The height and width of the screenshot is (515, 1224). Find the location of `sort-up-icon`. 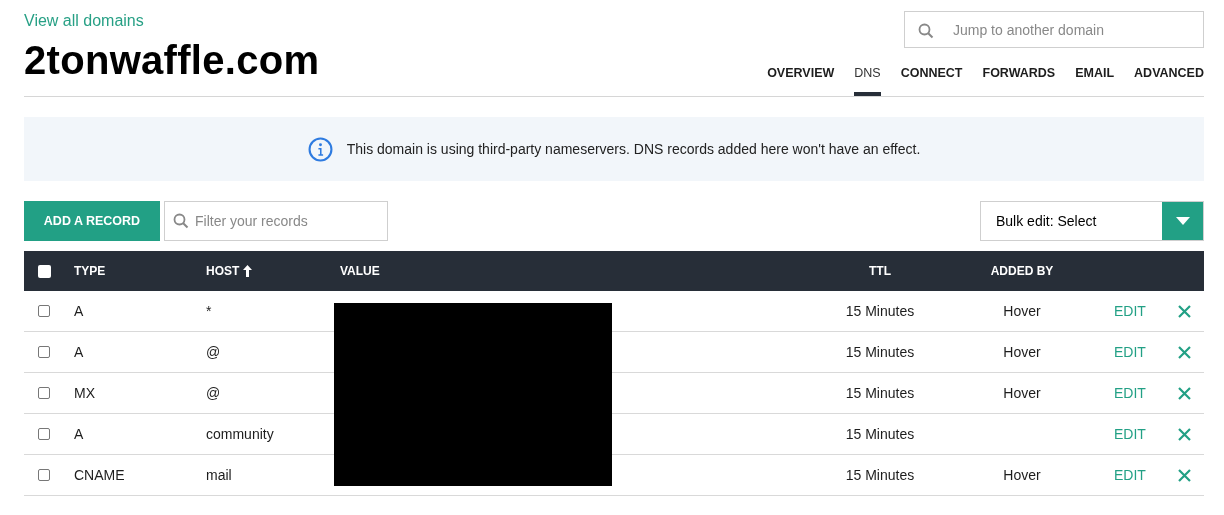

sort-up-icon is located at coordinates (248, 271).